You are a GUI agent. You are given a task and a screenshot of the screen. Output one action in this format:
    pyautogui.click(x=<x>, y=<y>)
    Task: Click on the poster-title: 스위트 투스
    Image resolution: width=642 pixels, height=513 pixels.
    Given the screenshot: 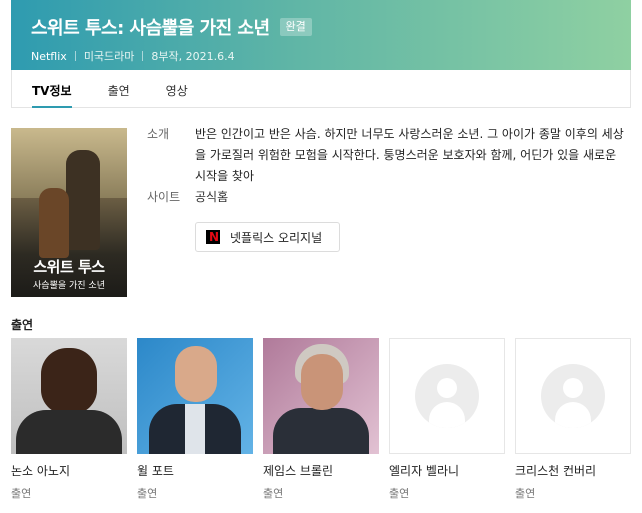 What is the action you would take?
    pyautogui.click(x=69, y=267)
    